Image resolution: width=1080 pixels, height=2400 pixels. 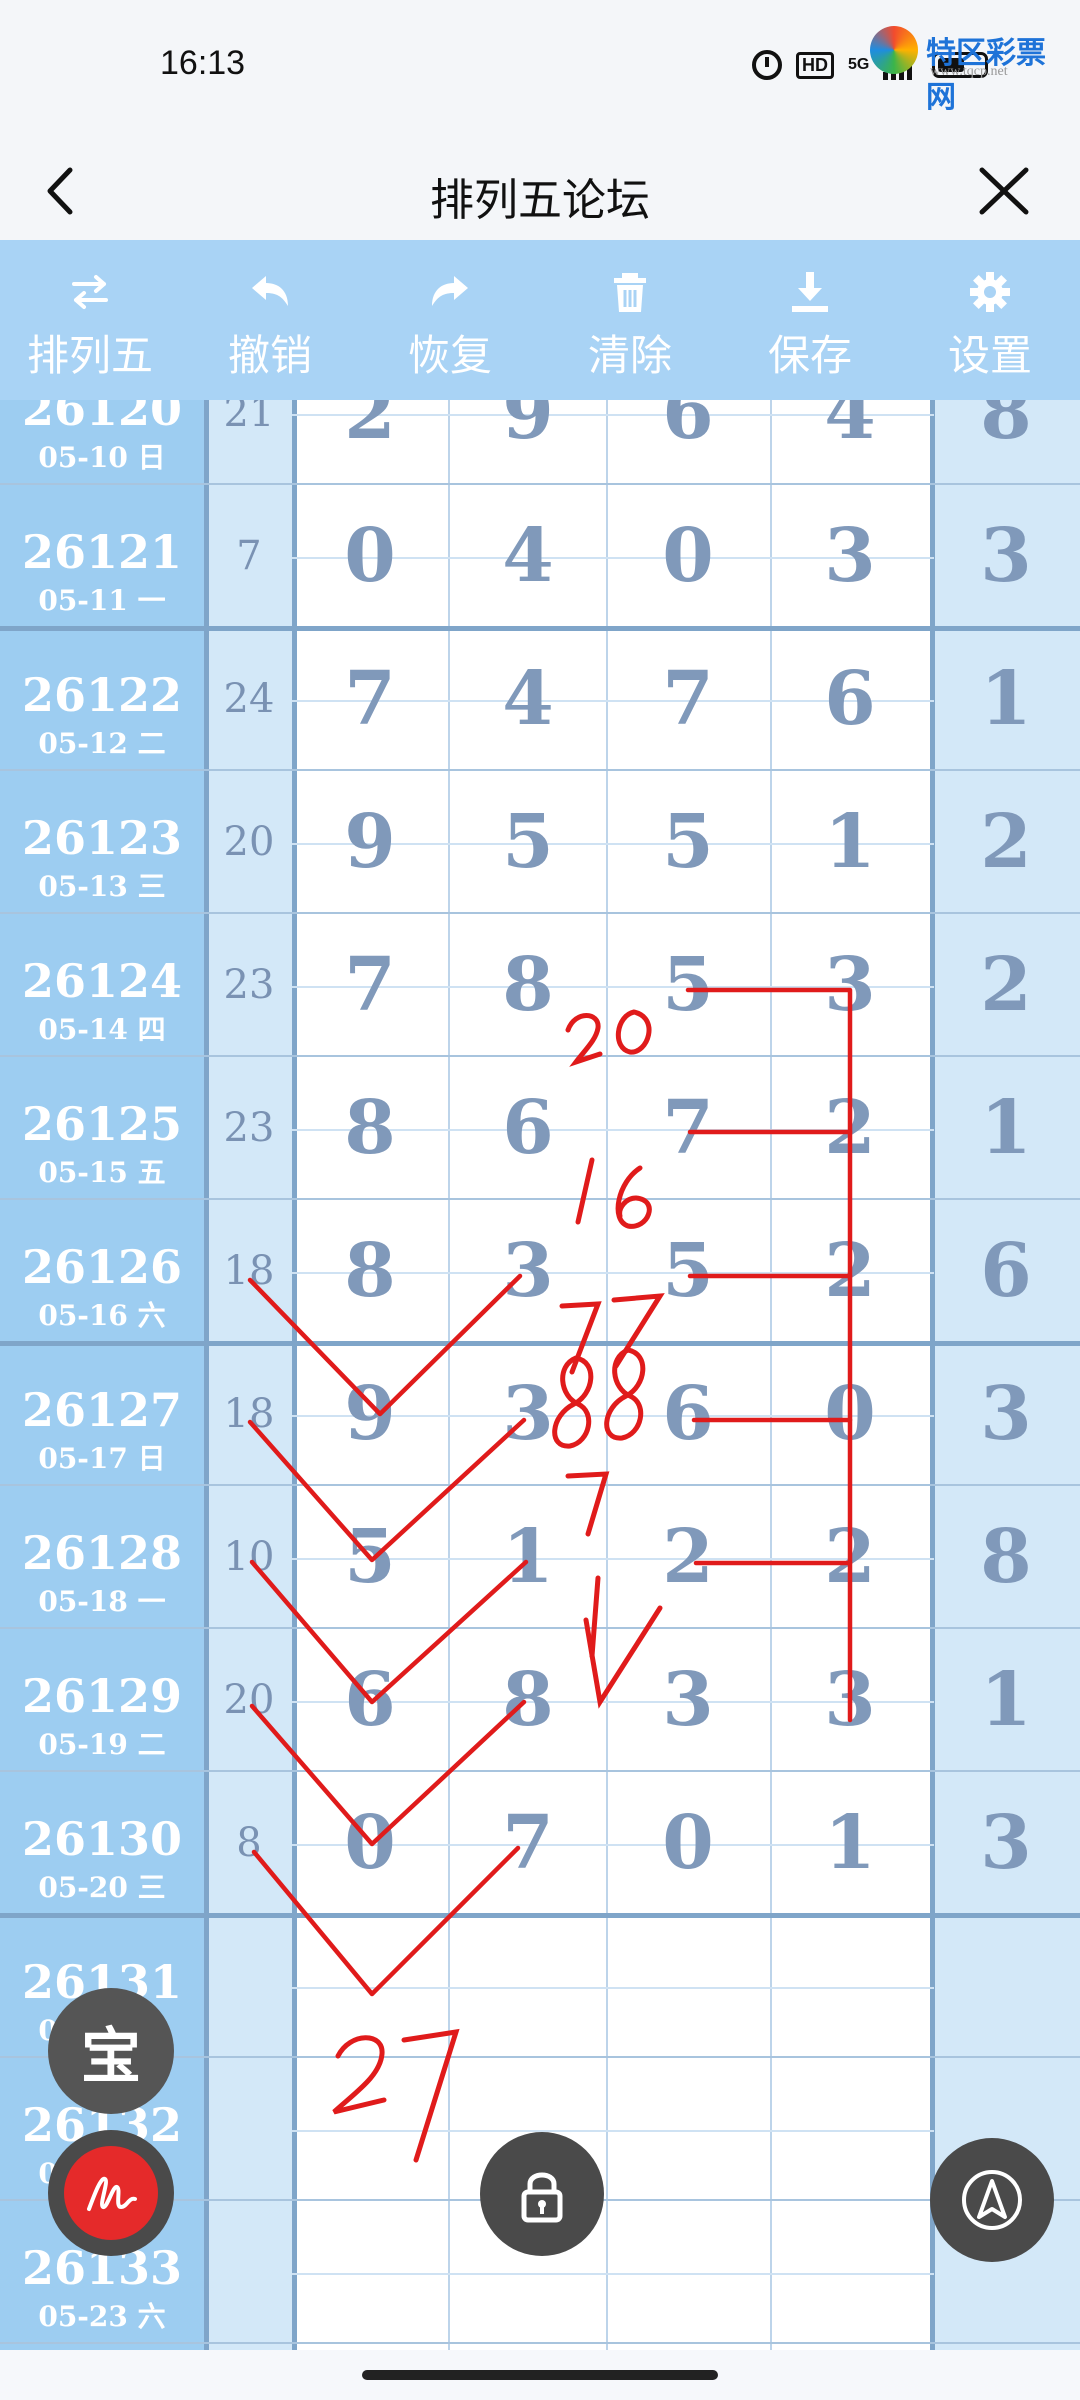 What do you see at coordinates (102, 838) in the screenshot?
I see `period-number: 26123` at bounding box center [102, 838].